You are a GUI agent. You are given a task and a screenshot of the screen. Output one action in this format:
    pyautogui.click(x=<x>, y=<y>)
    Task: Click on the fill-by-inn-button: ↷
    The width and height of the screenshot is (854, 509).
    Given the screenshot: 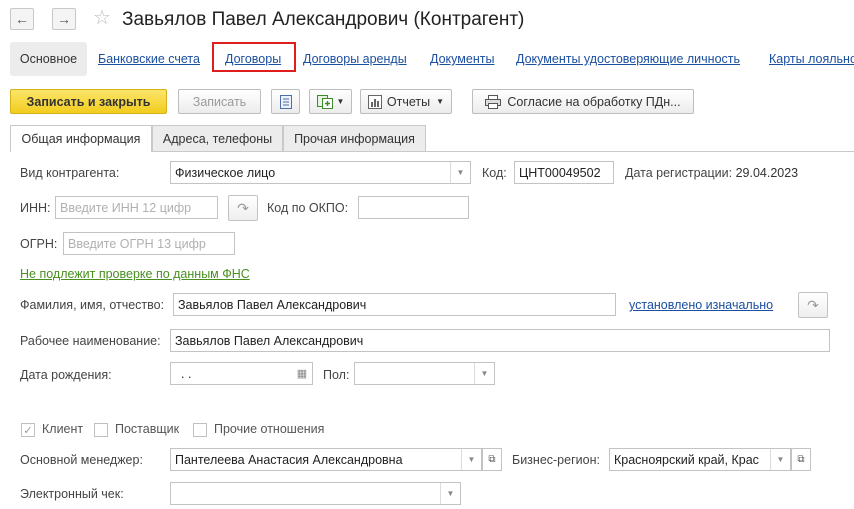 What is the action you would take?
    pyautogui.click(x=243, y=208)
    